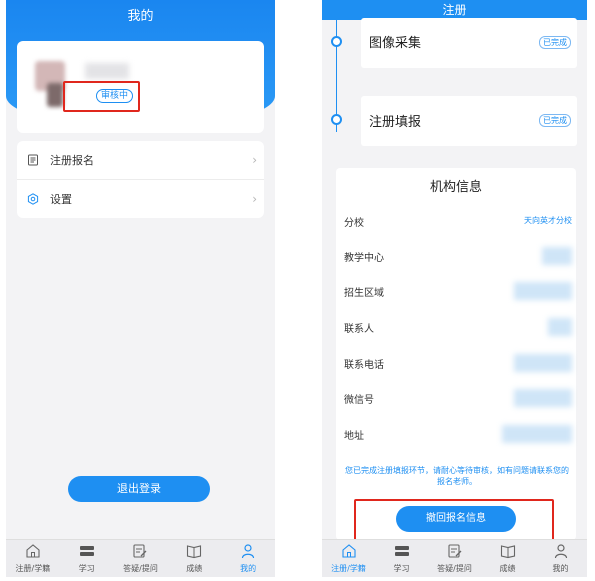 The height and width of the screenshot is (581, 595). What do you see at coordinates (364, 365) in the screenshot?
I see `row-label: 联系电话` at bounding box center [364, 365].